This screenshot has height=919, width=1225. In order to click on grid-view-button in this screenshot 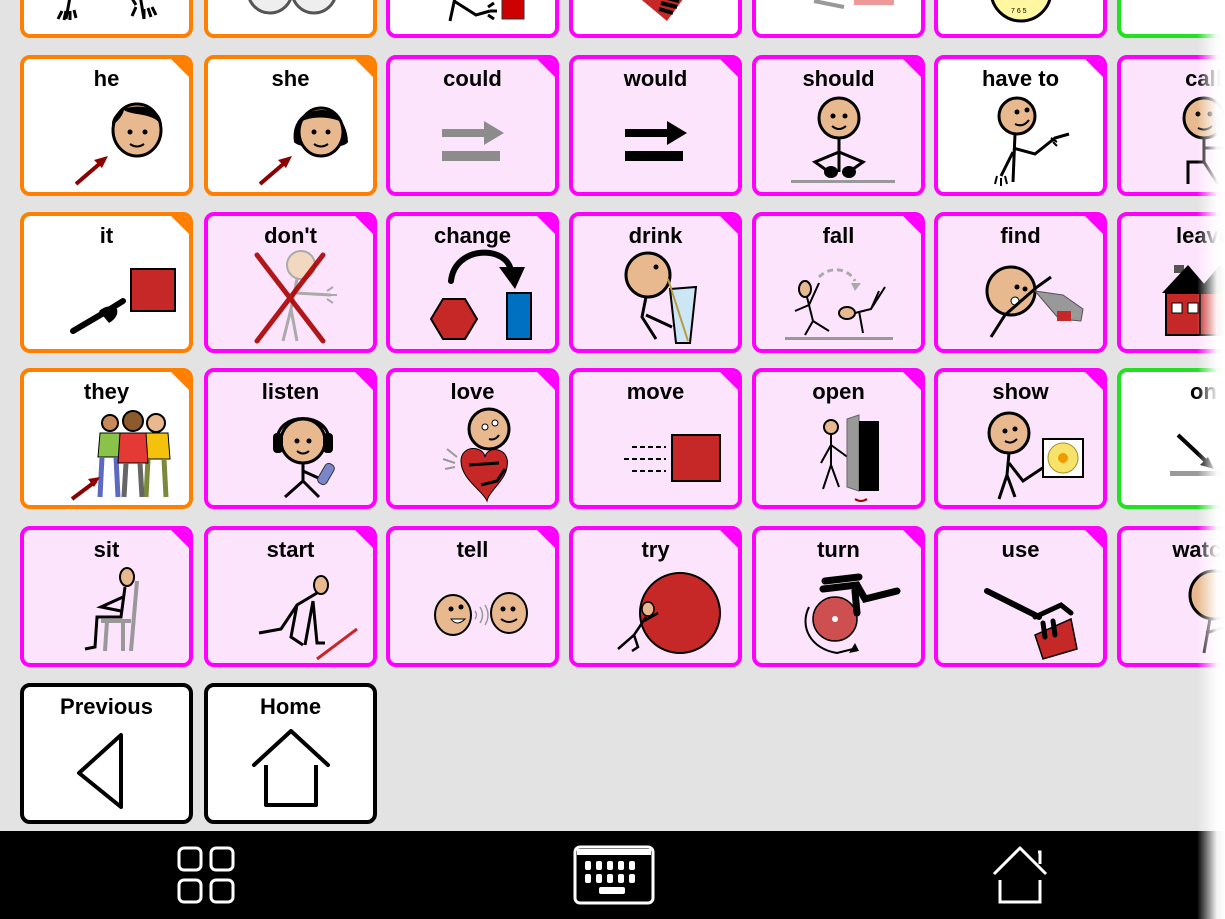, I will do `click(206, 875)`.